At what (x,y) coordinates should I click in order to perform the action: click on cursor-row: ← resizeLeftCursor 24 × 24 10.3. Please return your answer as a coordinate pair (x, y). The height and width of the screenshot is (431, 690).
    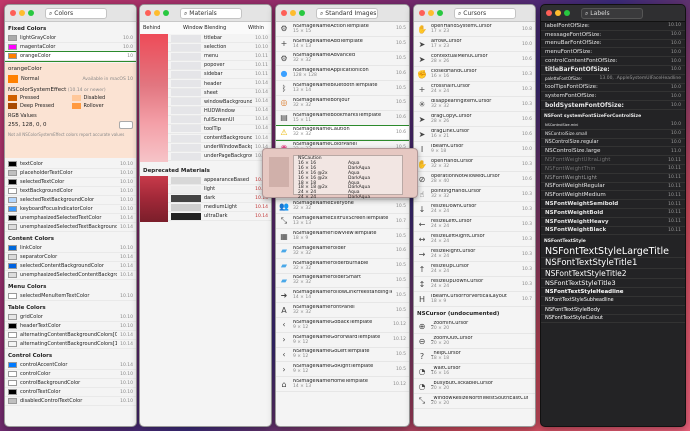
    Looking at the image, I should click on (474, 224).